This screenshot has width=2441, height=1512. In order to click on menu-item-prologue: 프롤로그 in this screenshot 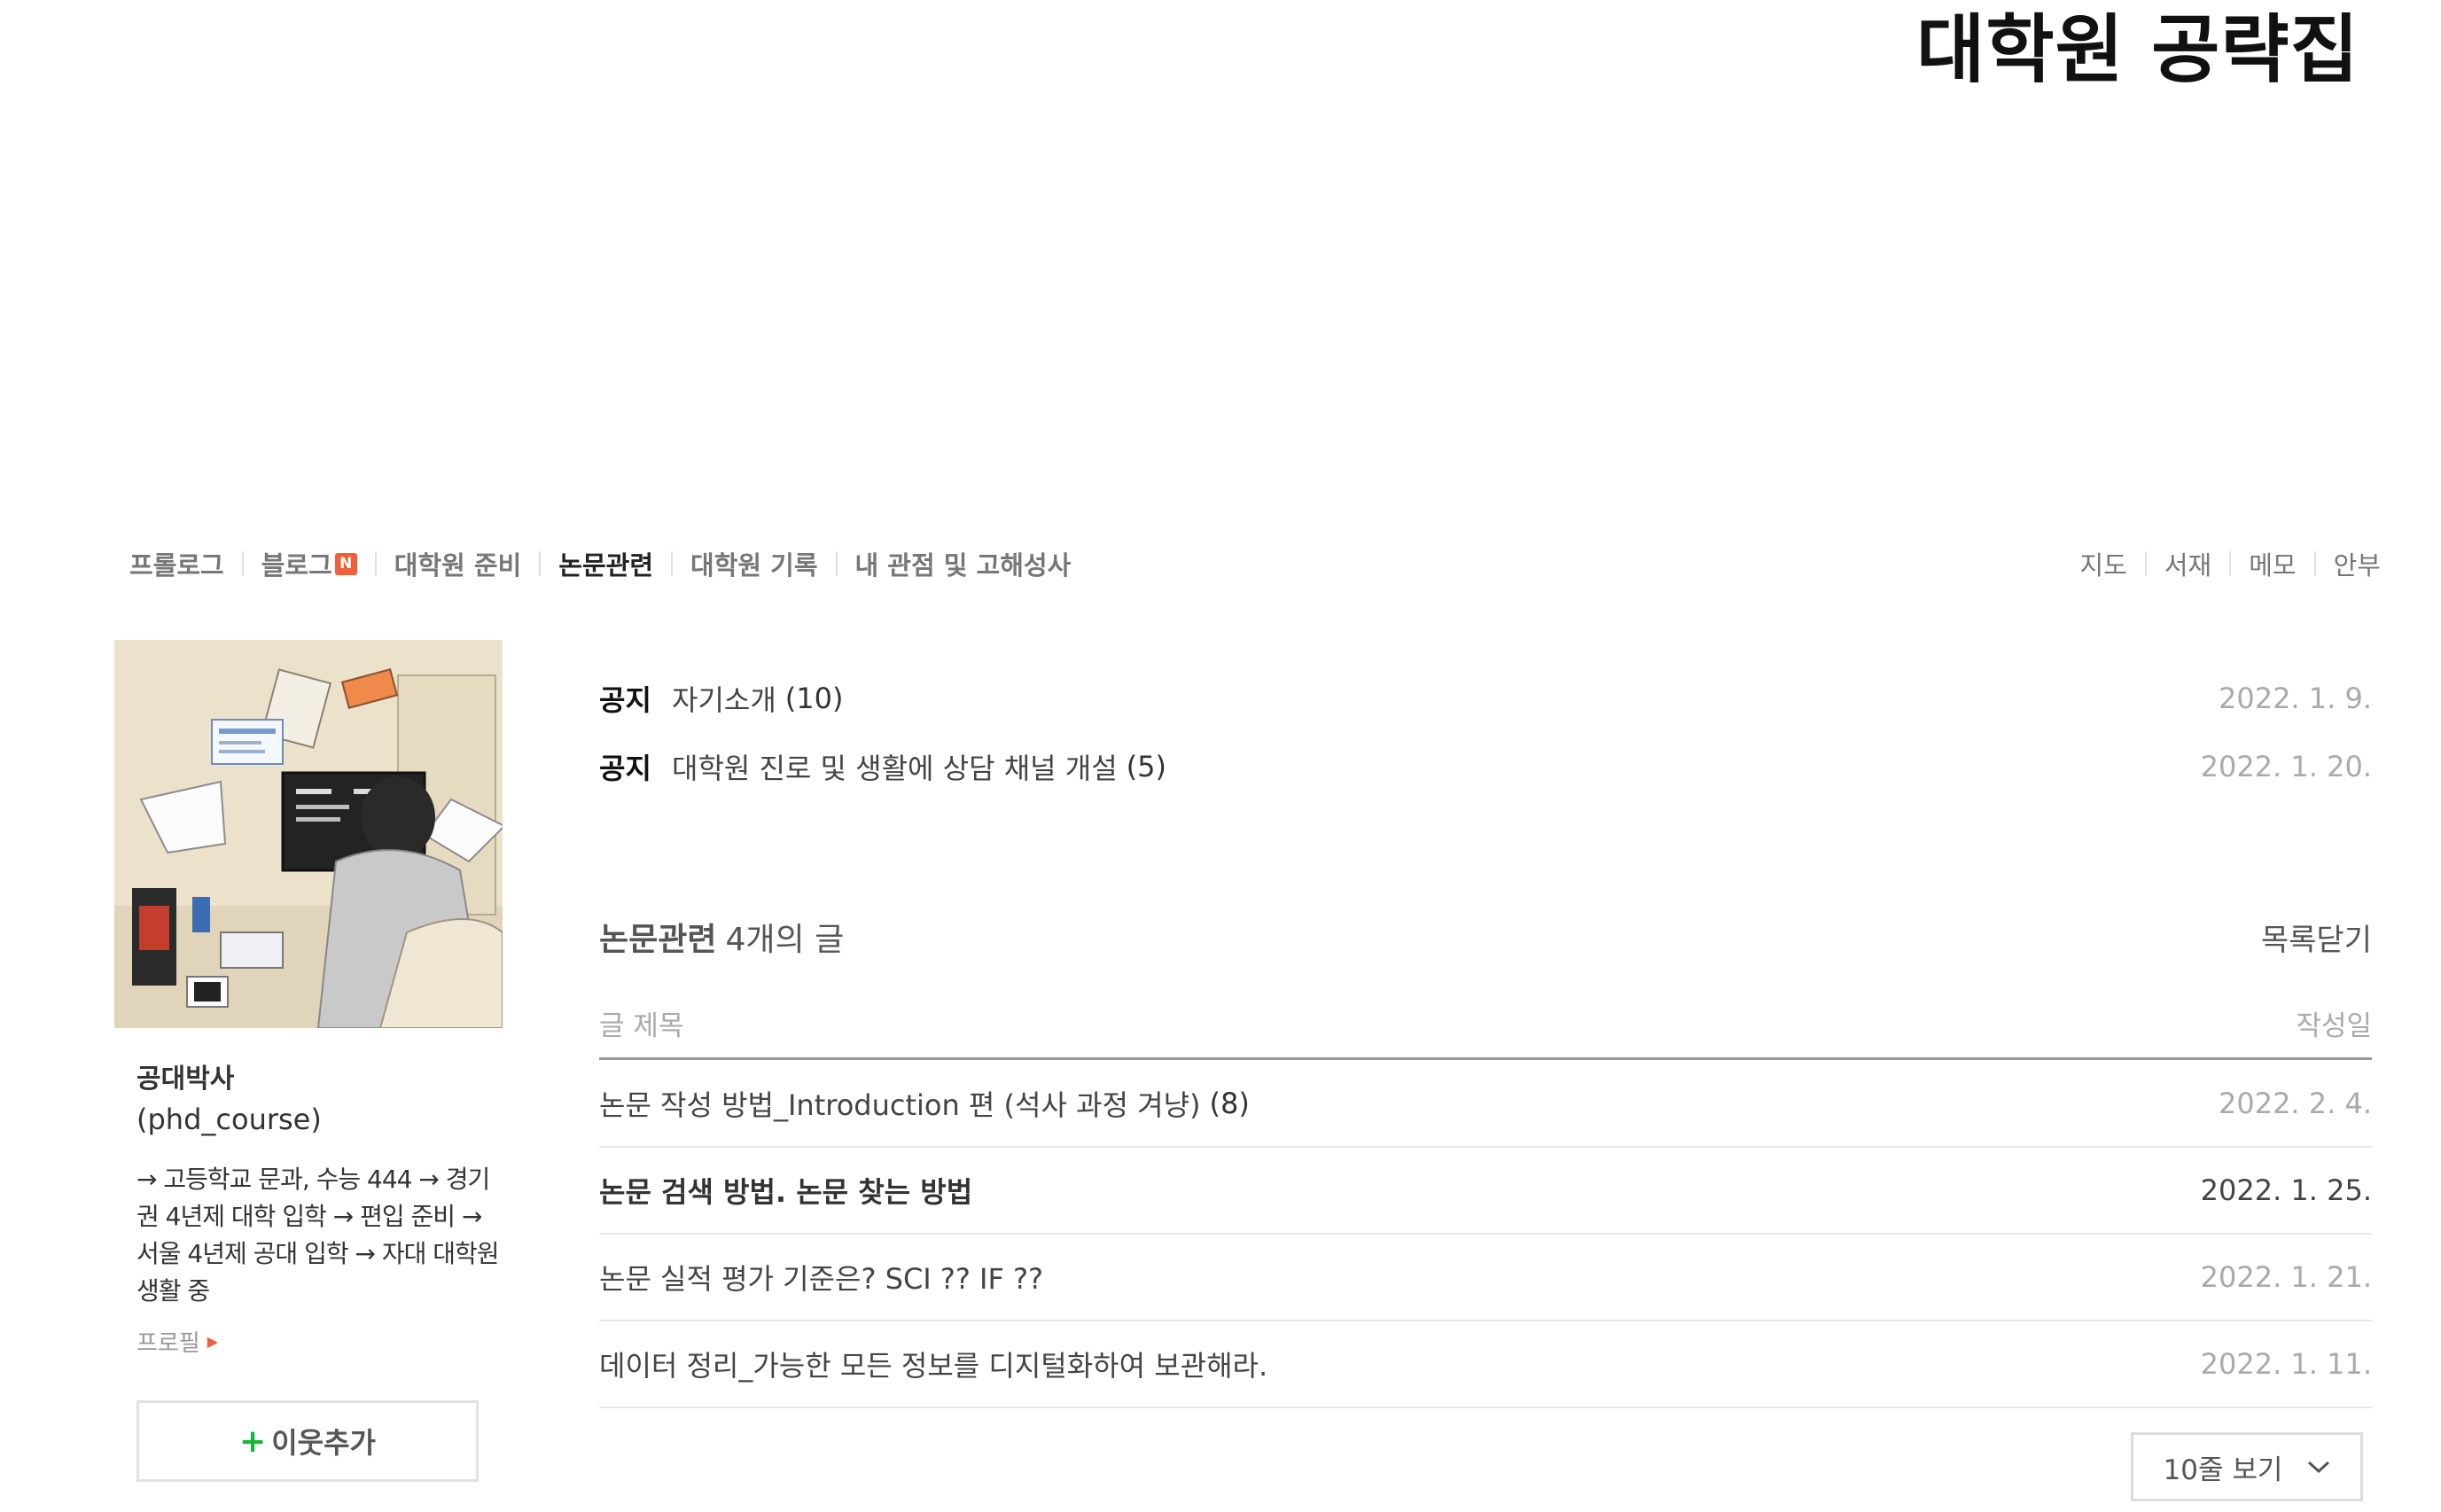, I will do `click(176, 563)`.